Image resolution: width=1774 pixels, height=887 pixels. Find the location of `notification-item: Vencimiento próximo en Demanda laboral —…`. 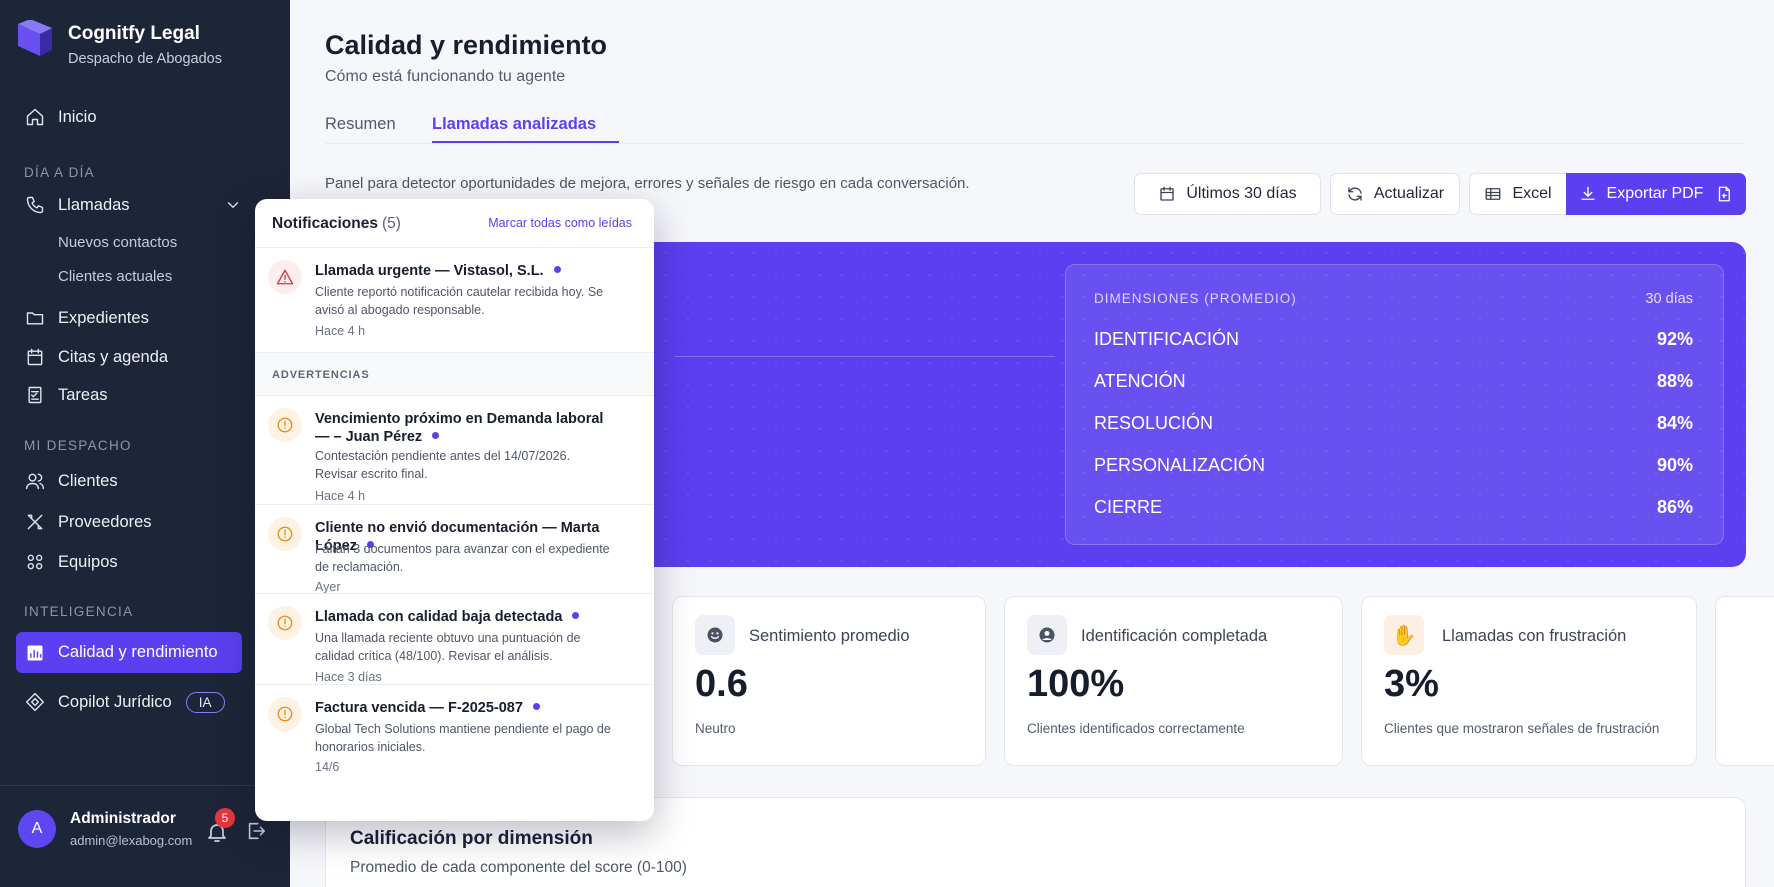

notification-item: Vencimiento próximo en Demanda laboral —… is located at coordinates (454, 450).